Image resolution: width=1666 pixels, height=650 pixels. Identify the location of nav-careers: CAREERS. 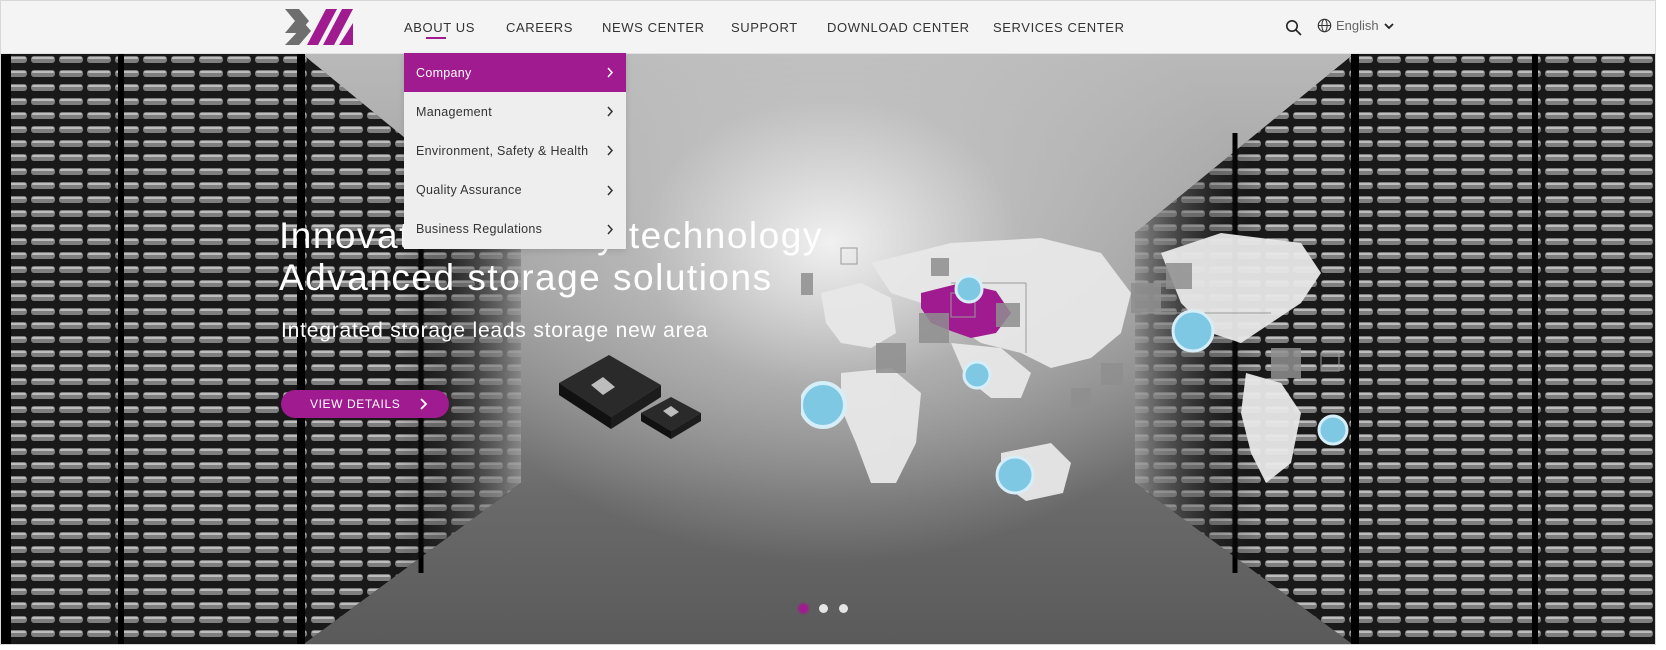
(539, 27).